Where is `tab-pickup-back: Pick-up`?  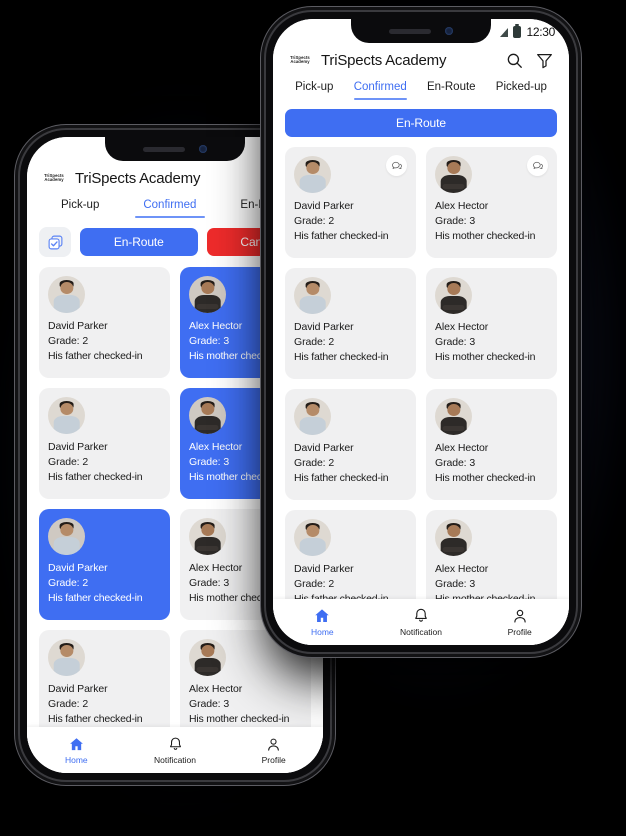
tab-pickup-back: Pick-up is located at coordinates (80, 208).